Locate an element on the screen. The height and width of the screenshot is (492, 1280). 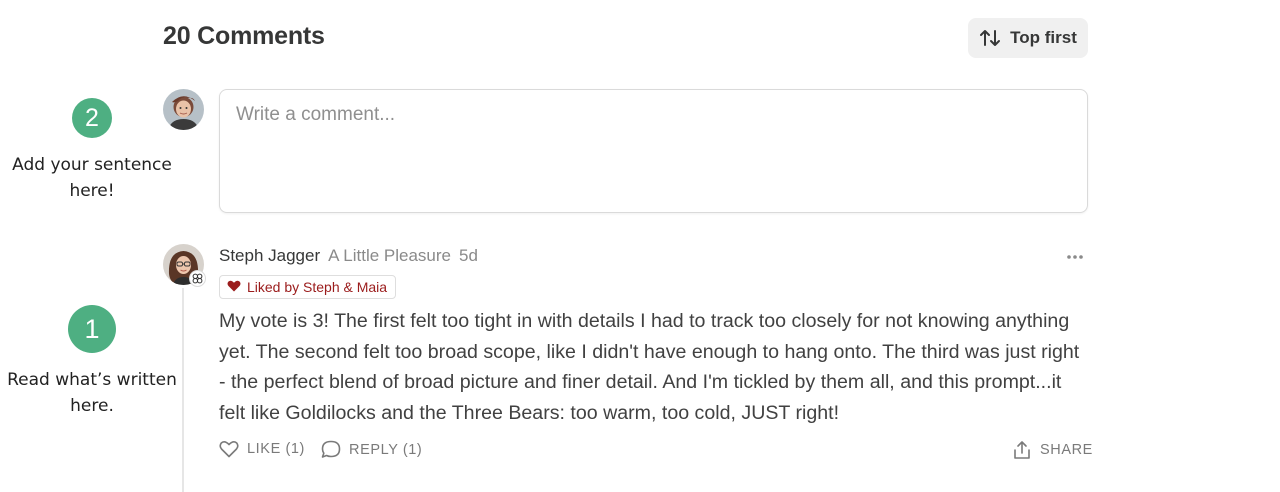
like-label: LIKE (1) is located at coordinates (276, 449).